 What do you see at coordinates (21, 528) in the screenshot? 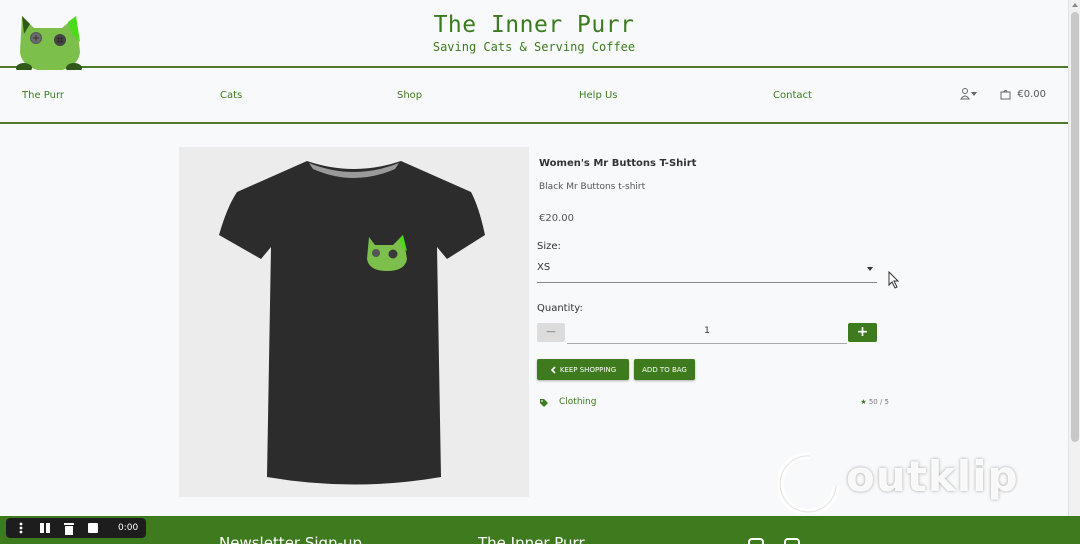
I see `menu-dots-icon` at bounding box center [21, 528].